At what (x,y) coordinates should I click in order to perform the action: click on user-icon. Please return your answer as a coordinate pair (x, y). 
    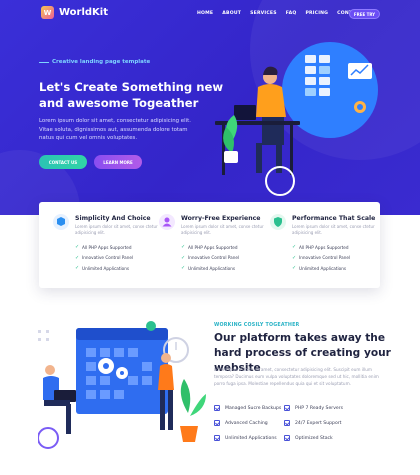
    Looking at the image, I should click on (167, 222).